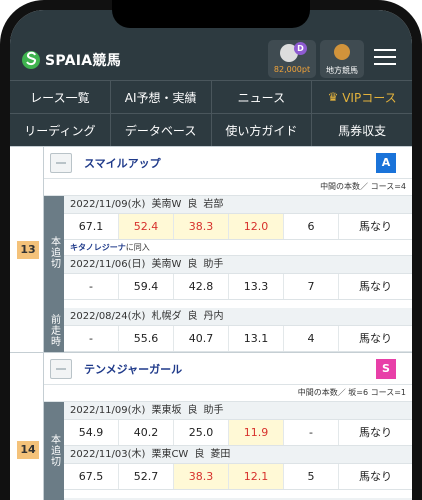 The height and width of the screenshot is (500, 422). Describe the element at coordinates (60, 97) in the screenshot. I see `nav-race-list: レース一覧` at that location.